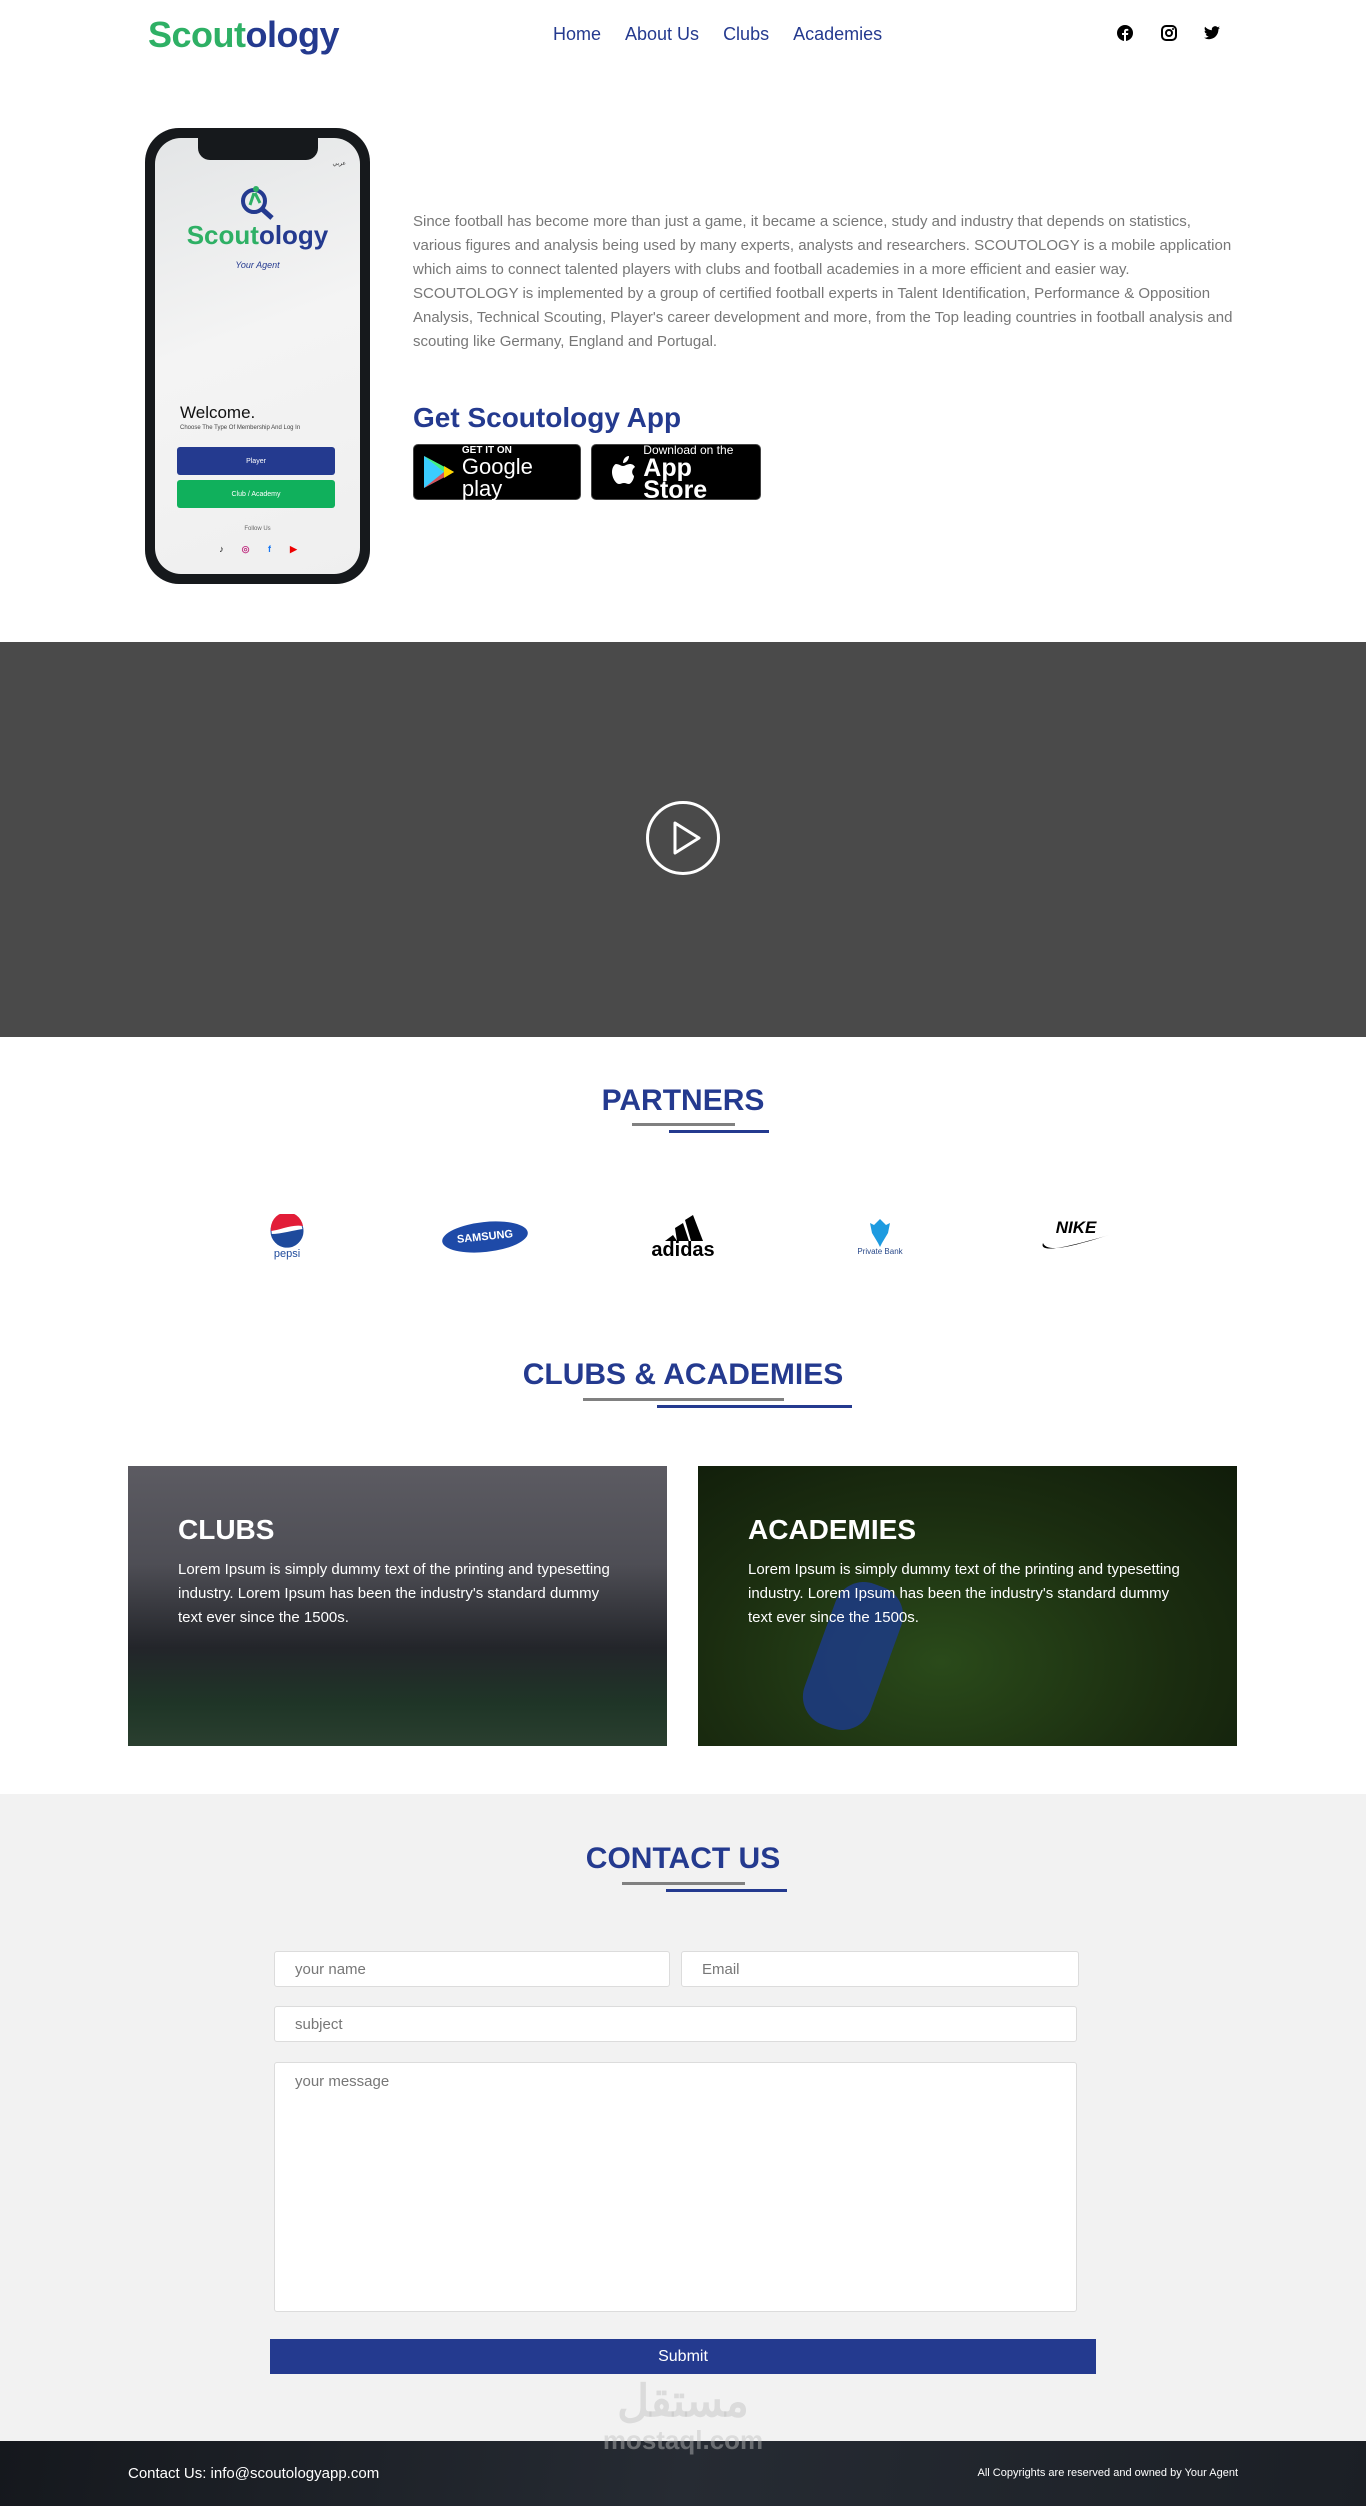 Image resolution: width=1366 pixels, height=2506 pixels. What do you see at coordinates (253, 2473) in the screenshot?
I see `footer-contact: Contact Us: info@scoutologyapp.com` at bounding box center [253, 2473].